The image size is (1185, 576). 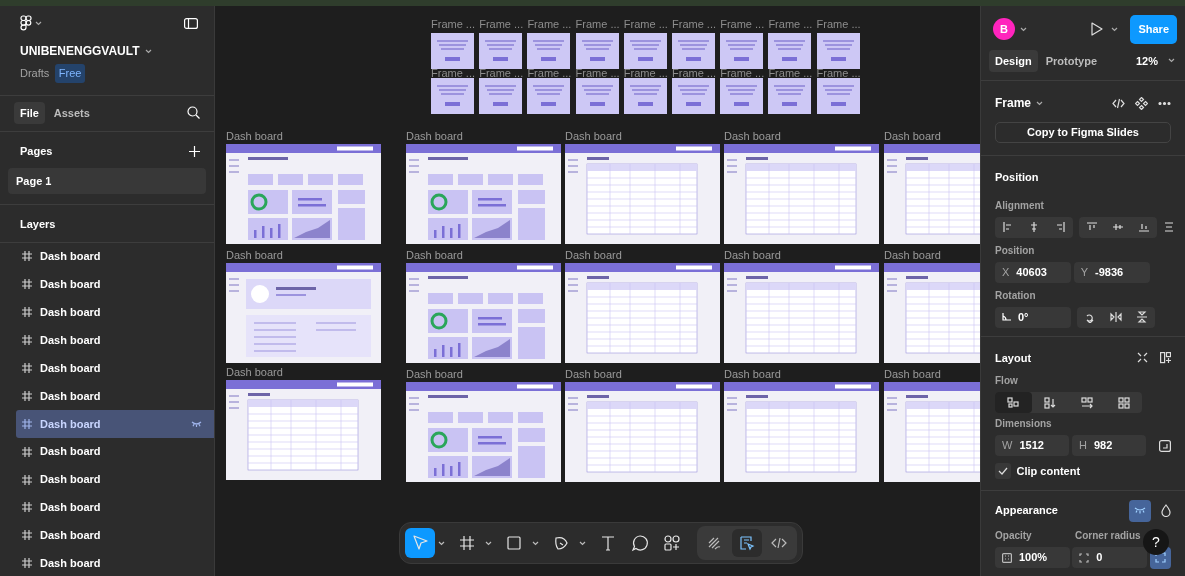 I want to click on component-icon, so click(x=1141, y=103).